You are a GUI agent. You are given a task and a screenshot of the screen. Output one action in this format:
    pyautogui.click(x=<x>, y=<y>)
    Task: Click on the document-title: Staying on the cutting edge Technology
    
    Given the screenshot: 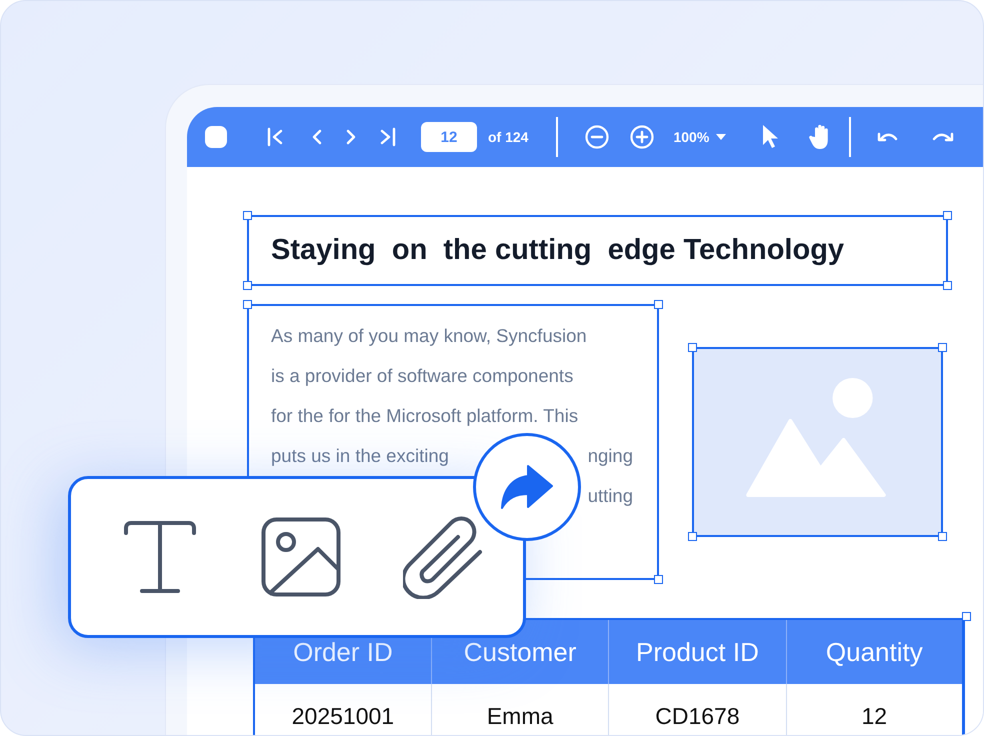 What is the action you would take?
    pyautogui.click(x=557, y=250)
    